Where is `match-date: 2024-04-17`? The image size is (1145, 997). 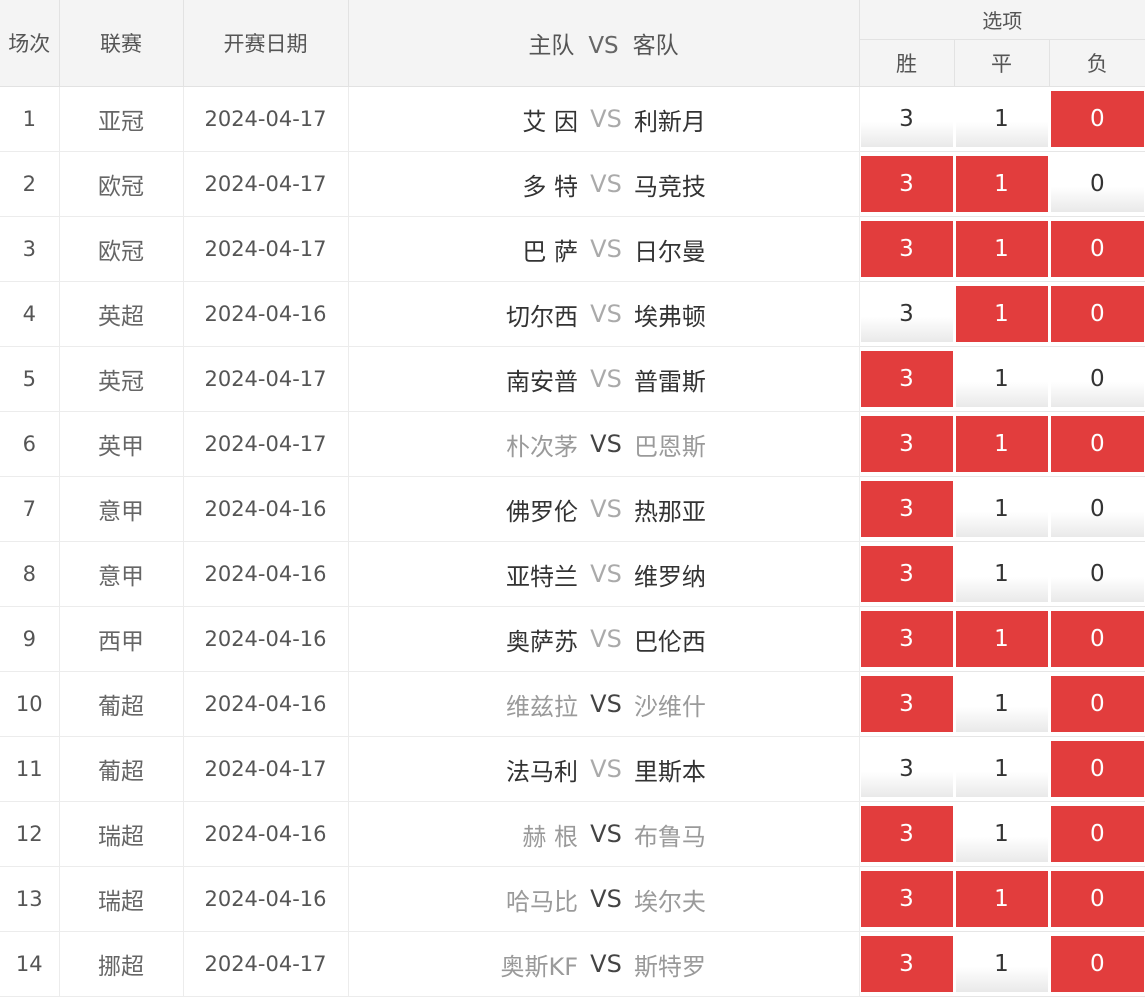
match-date: 2024-04-17 is located at coordinates (266, 379).